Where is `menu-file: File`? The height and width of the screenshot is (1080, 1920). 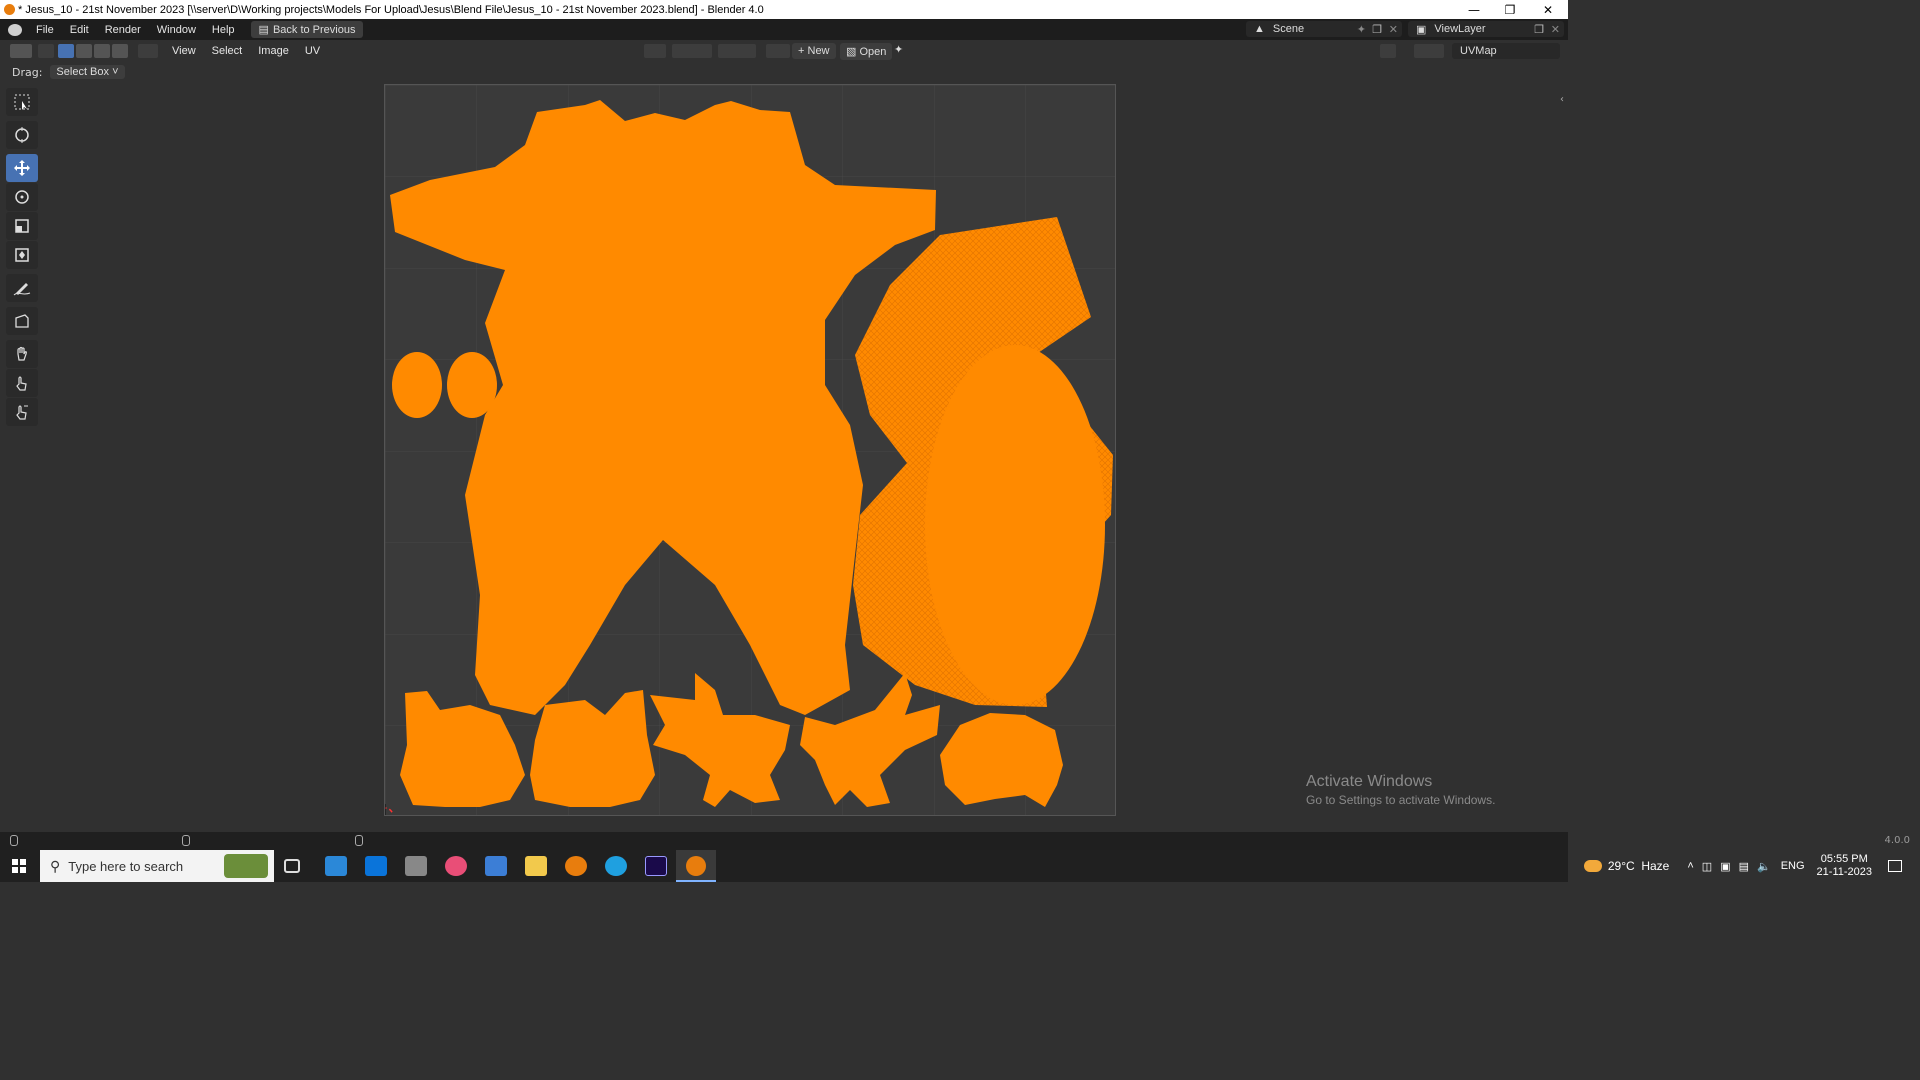 menu-file: File is located at coordinates (45, 30).